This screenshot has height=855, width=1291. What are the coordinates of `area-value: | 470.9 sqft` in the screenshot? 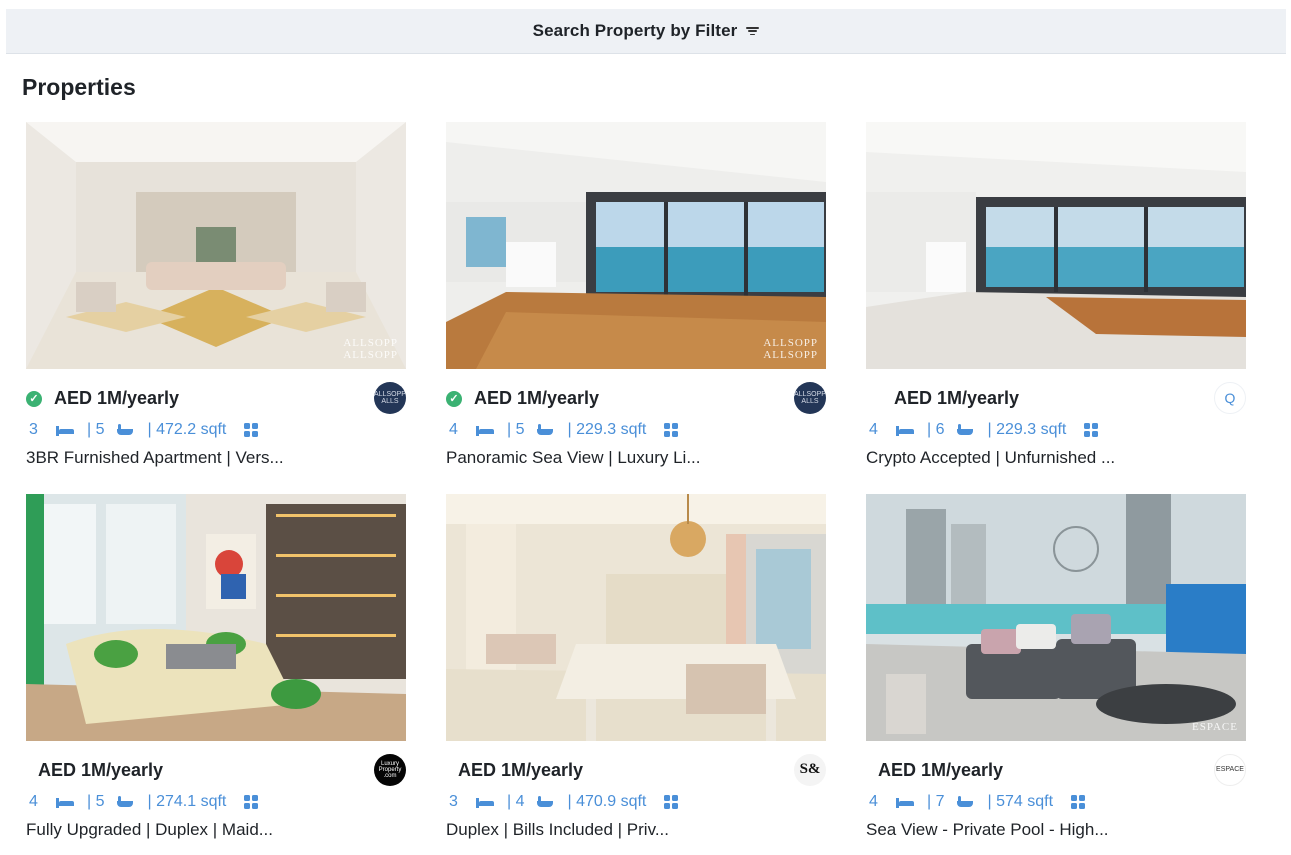 It's located at (607, 801).